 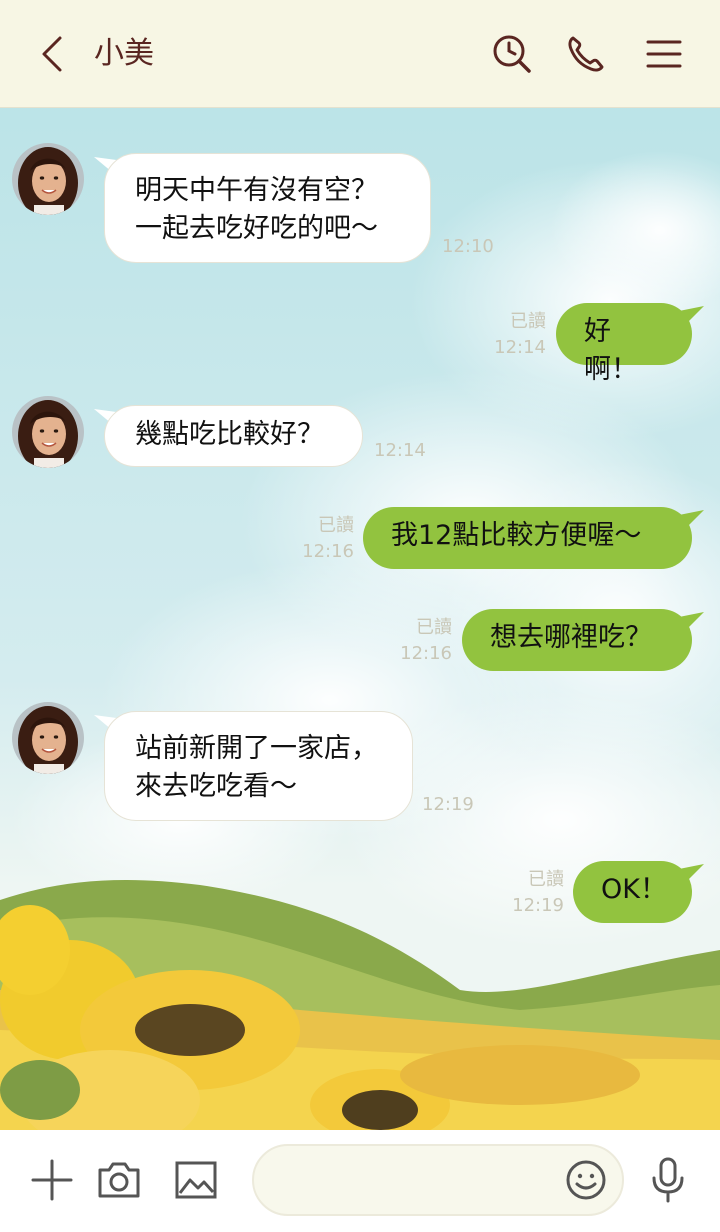 I want to click on camera-icon, so click(x=119, y=1180).